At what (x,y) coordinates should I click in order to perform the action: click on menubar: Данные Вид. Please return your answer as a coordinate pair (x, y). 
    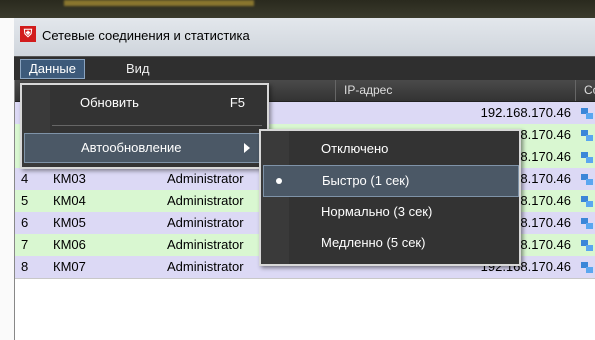
    Looking at the image, I should click on (304, 68).